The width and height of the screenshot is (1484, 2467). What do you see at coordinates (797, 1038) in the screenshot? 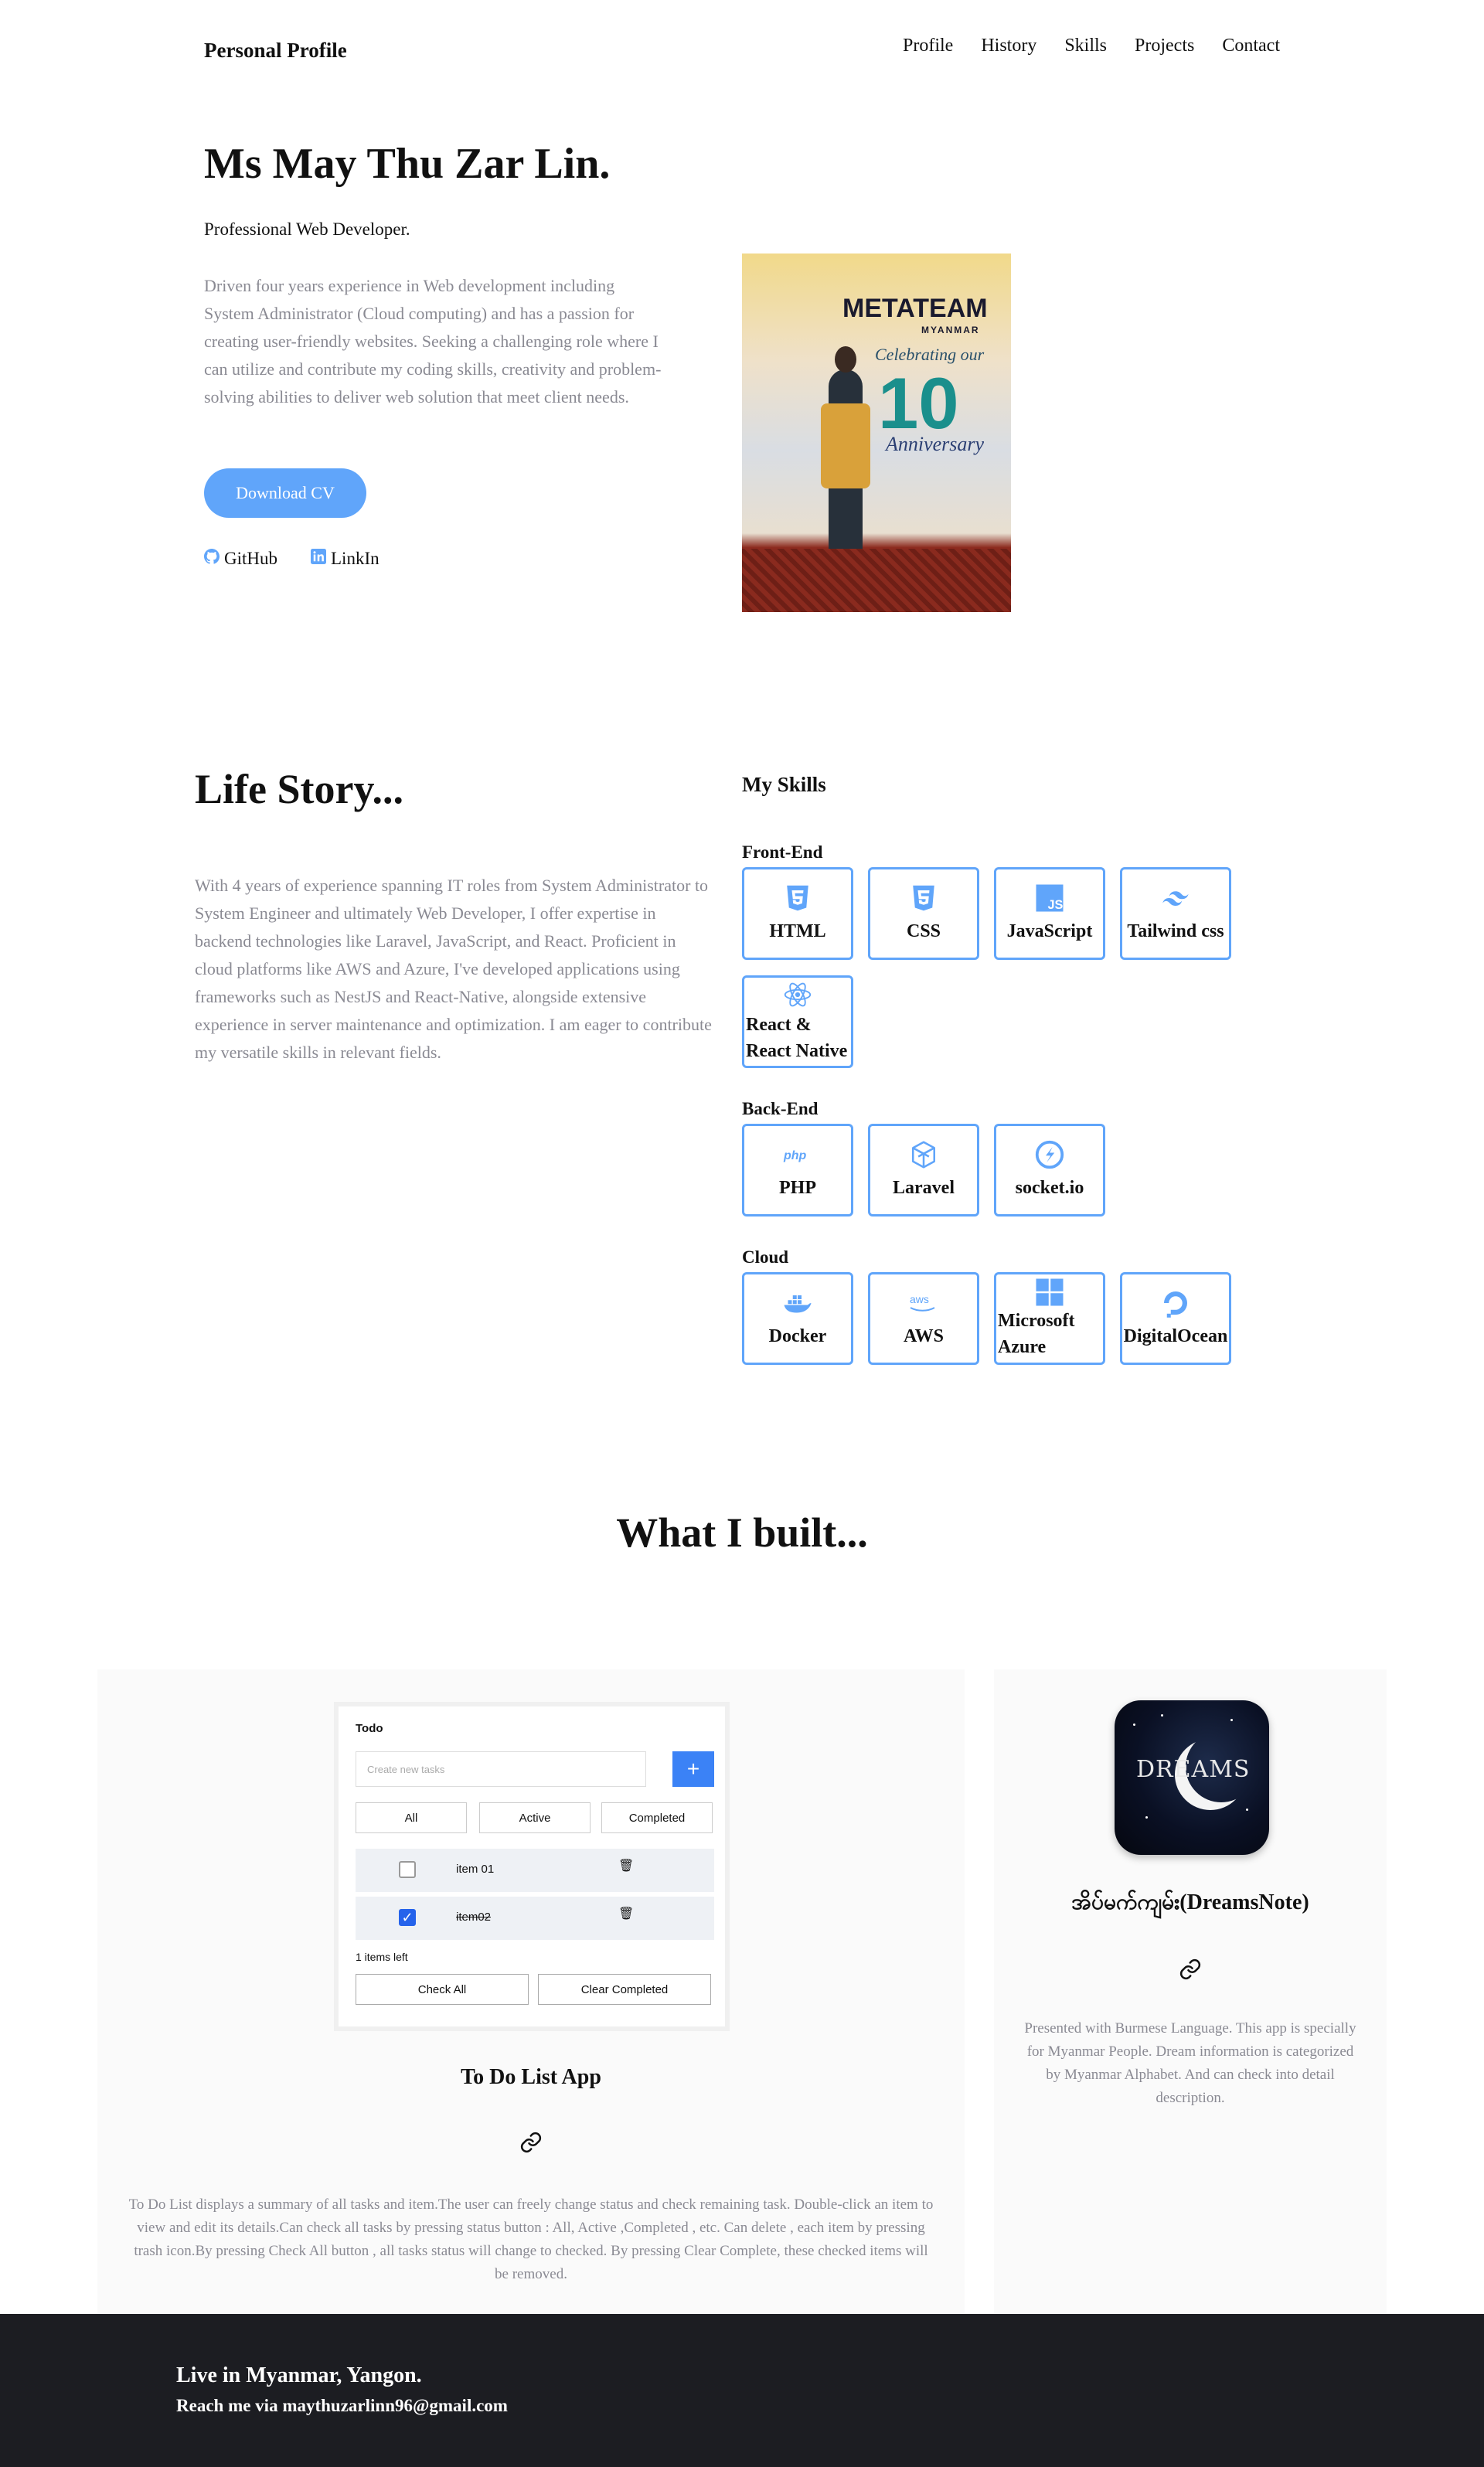
I see `skill-label: React & React Native` at bounding box center [797, 1038].